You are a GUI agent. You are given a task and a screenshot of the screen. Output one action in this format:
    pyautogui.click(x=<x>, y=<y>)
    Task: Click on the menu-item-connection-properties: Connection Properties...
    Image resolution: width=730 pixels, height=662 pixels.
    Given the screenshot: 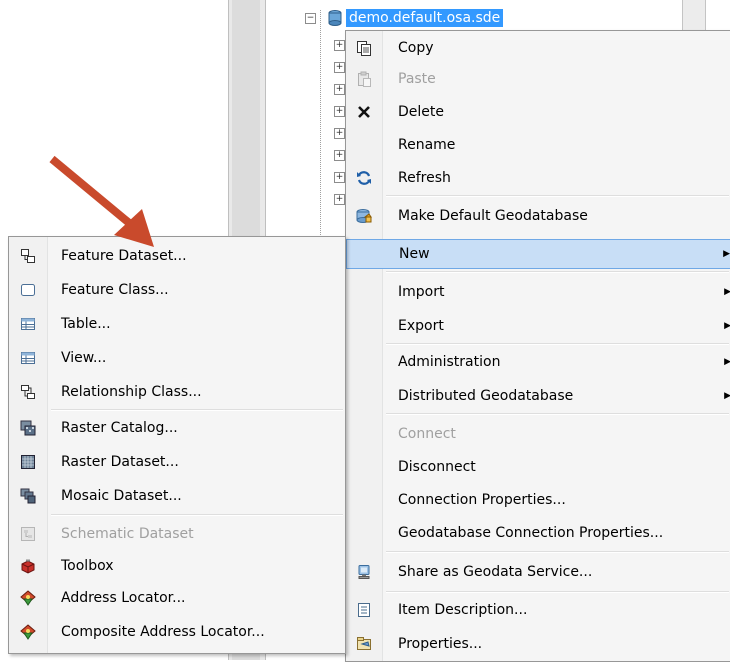 What is the action you would take?
    pyautogui.click(x=538, y=500)
    